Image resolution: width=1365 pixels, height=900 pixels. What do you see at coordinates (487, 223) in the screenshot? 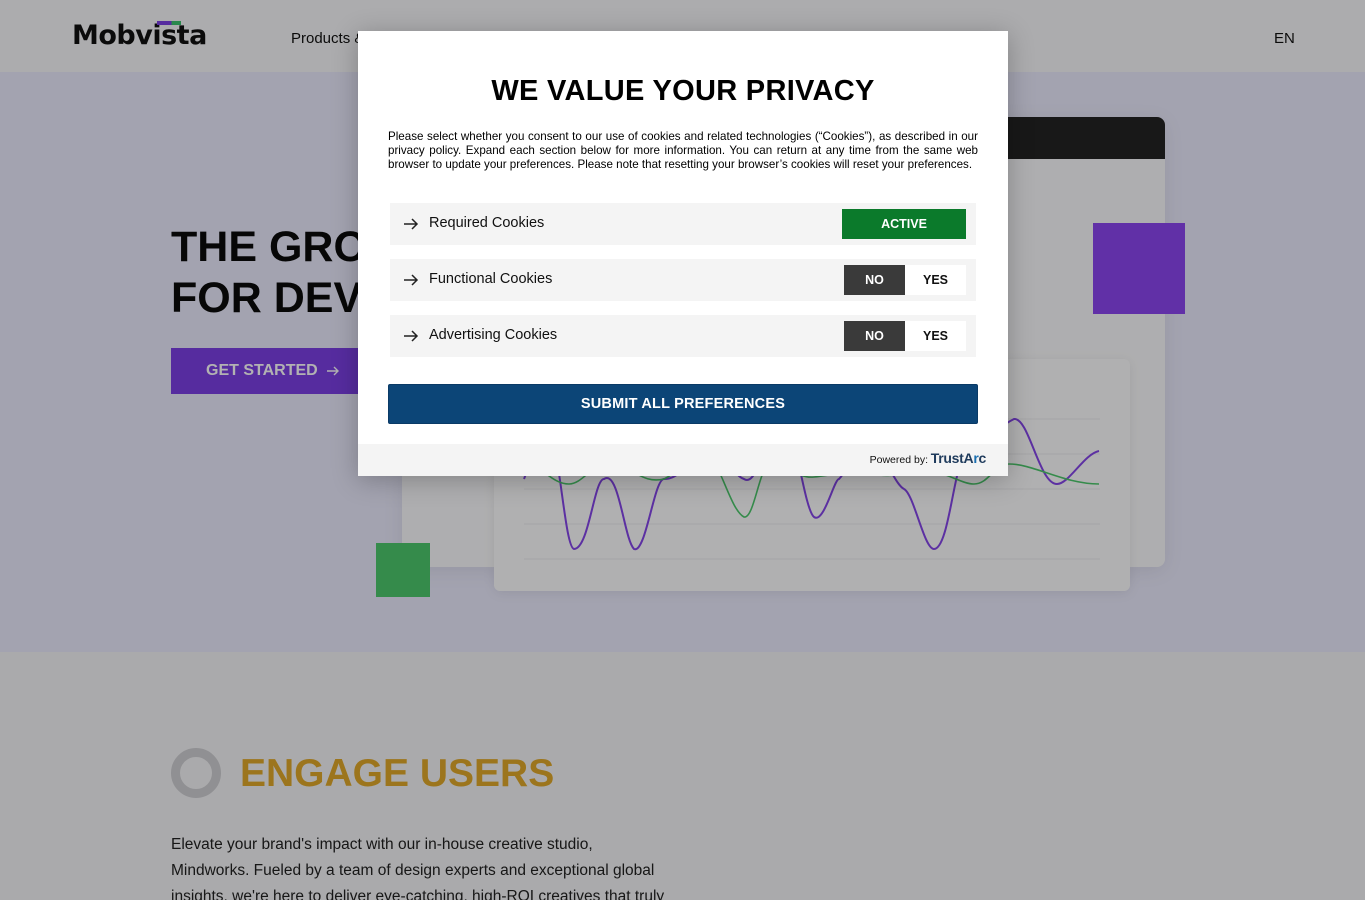
I see `cookie-label: Required Cookies` at bounding box center [487, 223].